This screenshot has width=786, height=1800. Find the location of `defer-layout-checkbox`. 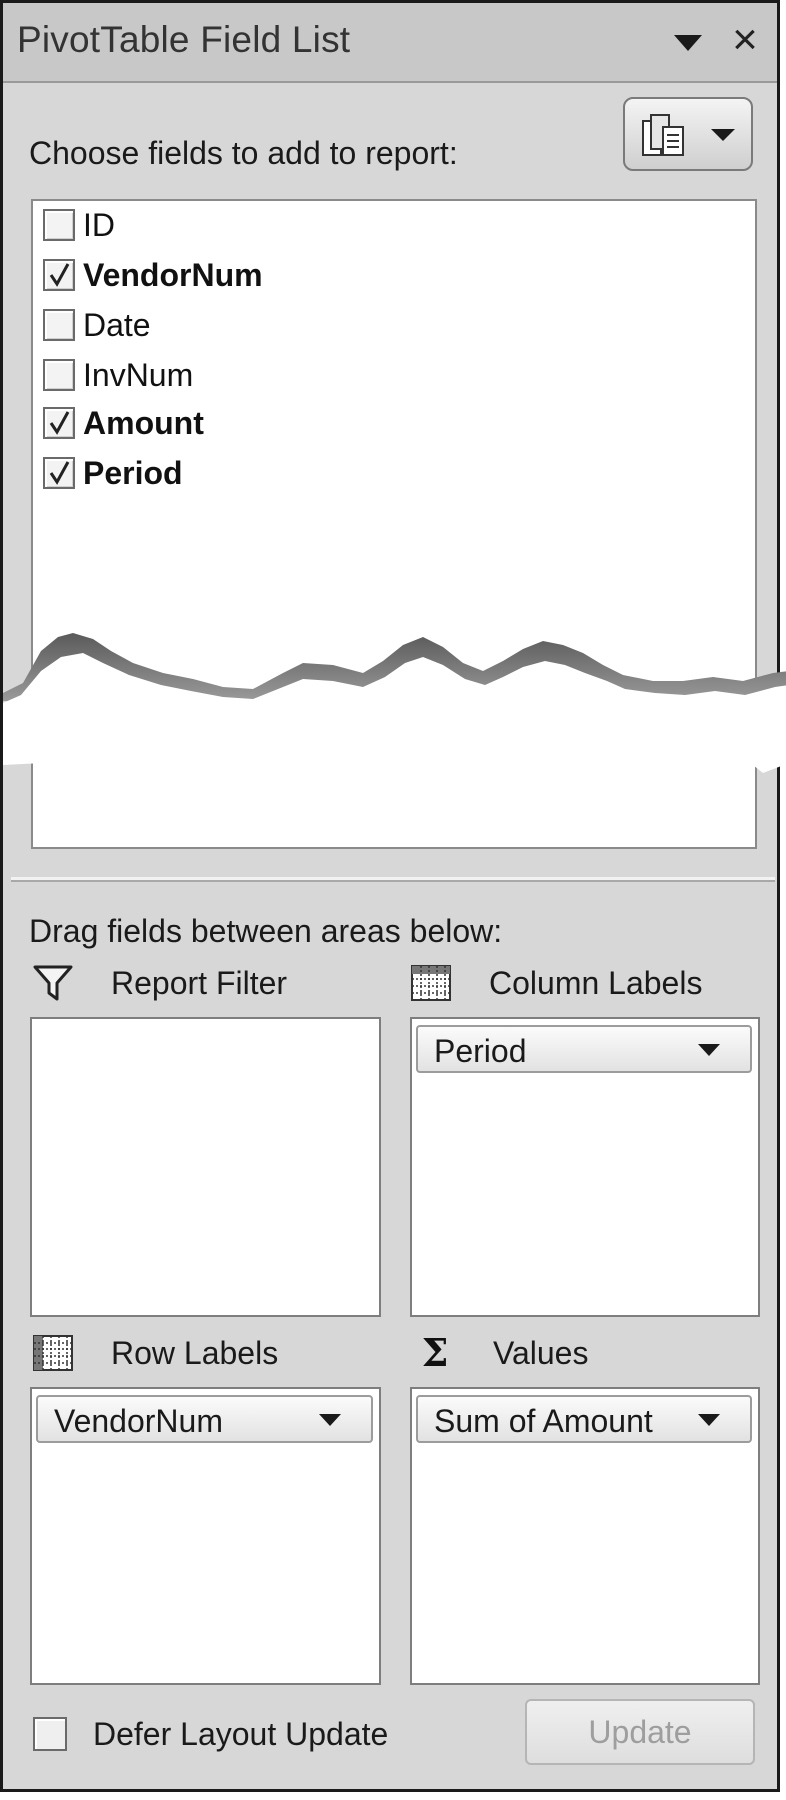

defer-layout-checkbox is located at coordinates (50, 1734).